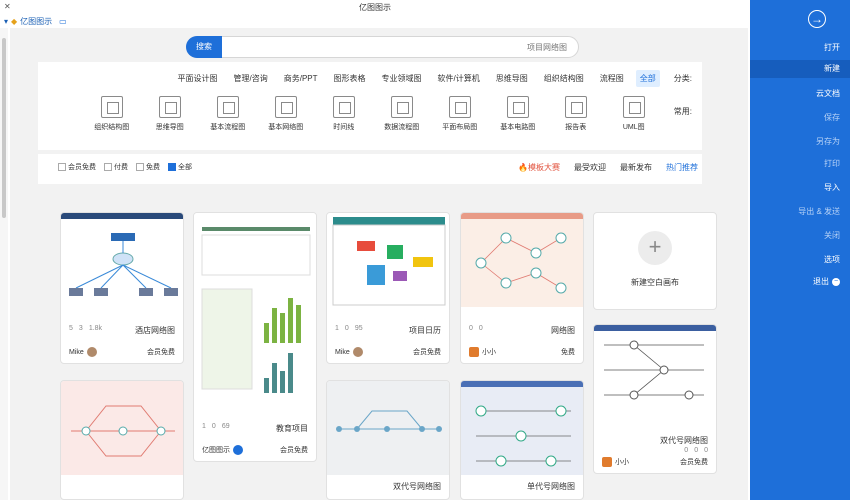  Describe the element at coordinates (301, 78) in the screenshot. I see `category-business-ppt: 商务/PPT` at that location.